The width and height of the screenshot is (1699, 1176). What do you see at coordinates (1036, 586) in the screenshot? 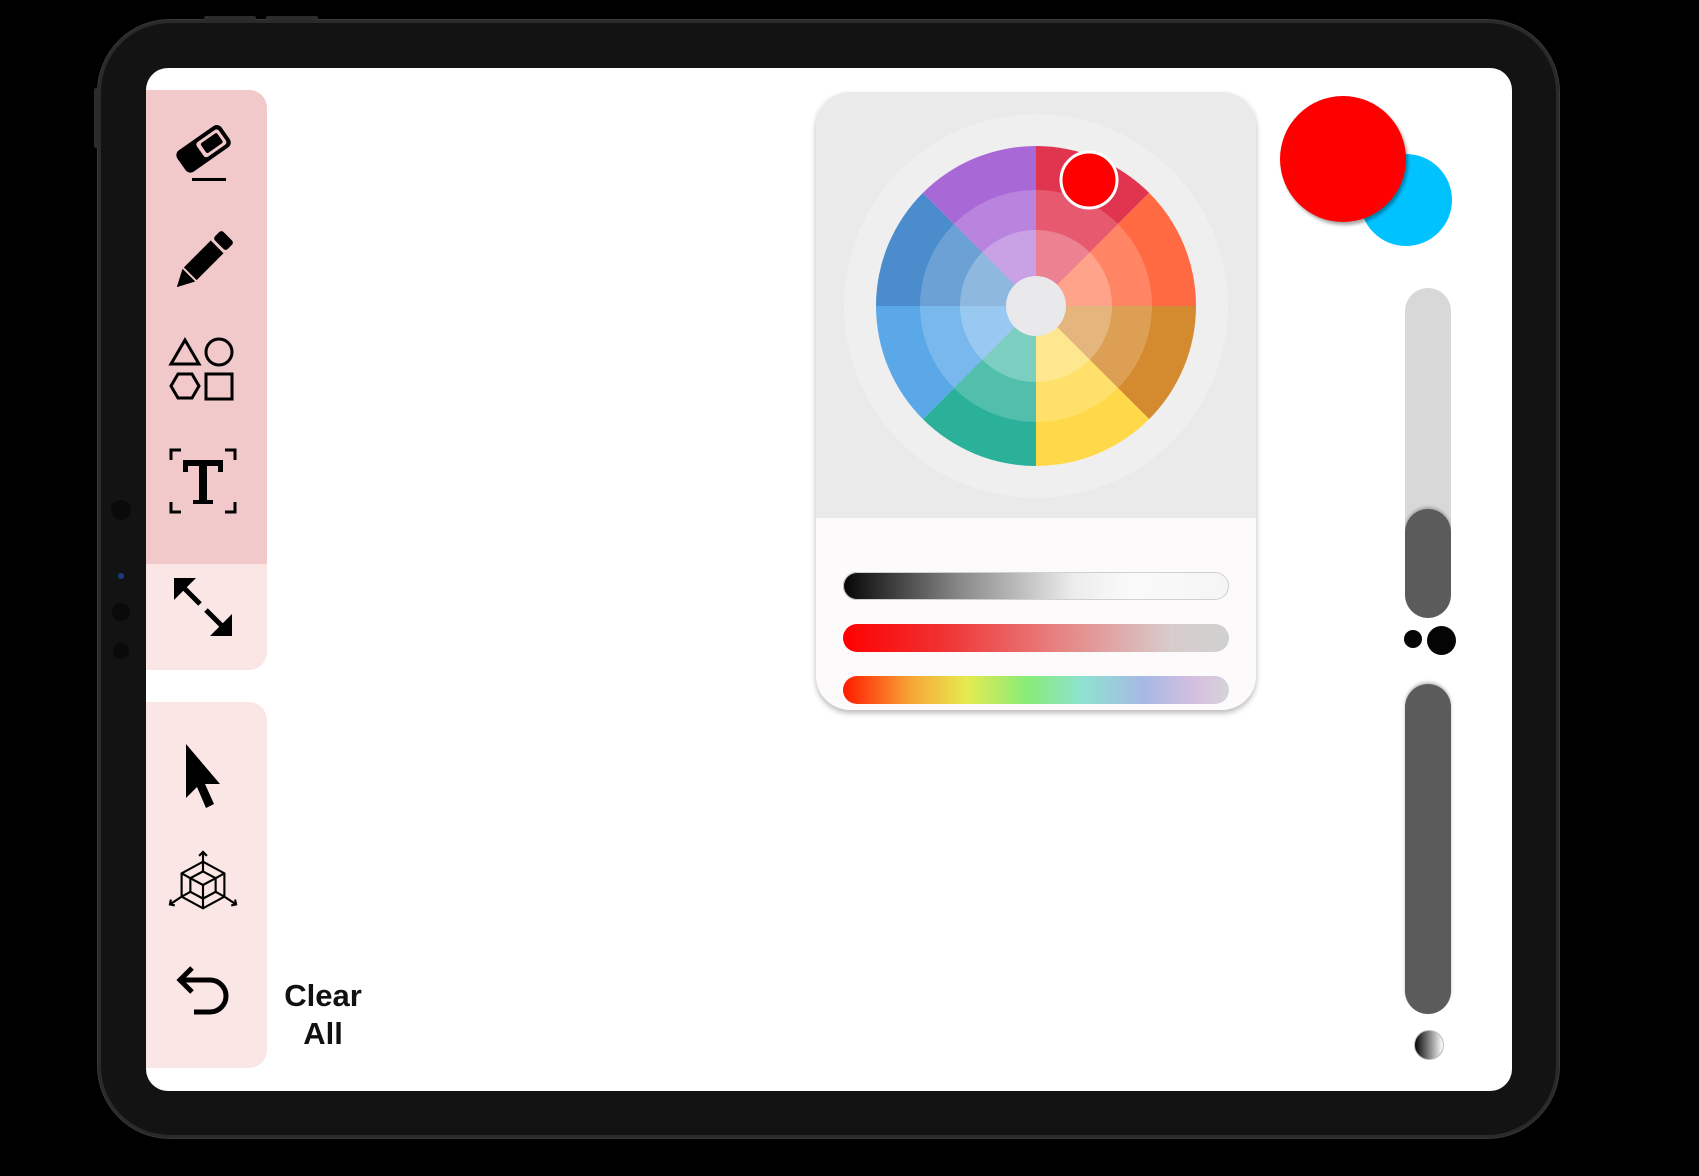
I see `brightness-slider` at bounding box center [1036, 586].